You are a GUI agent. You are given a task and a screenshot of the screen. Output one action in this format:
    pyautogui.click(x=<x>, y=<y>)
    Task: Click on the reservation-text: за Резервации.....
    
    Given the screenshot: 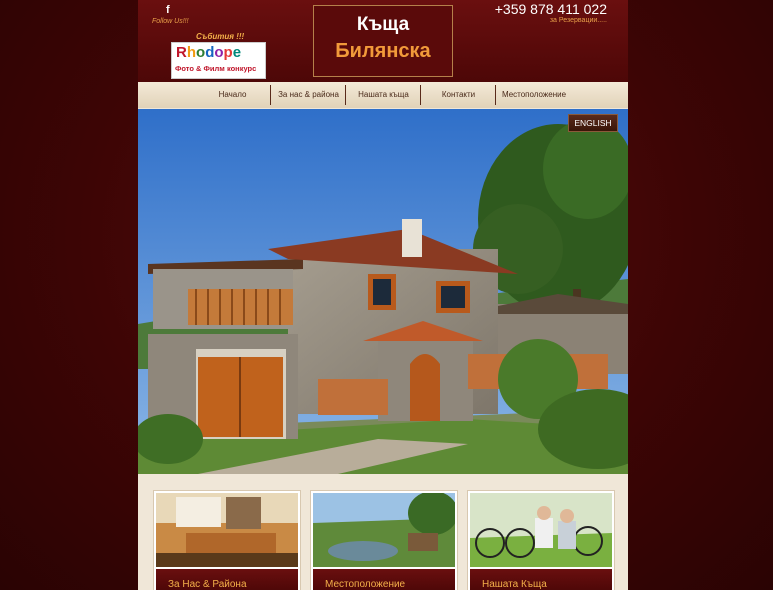 What is the action you would take?
    pyautogui.click(x=578, y=20)
    